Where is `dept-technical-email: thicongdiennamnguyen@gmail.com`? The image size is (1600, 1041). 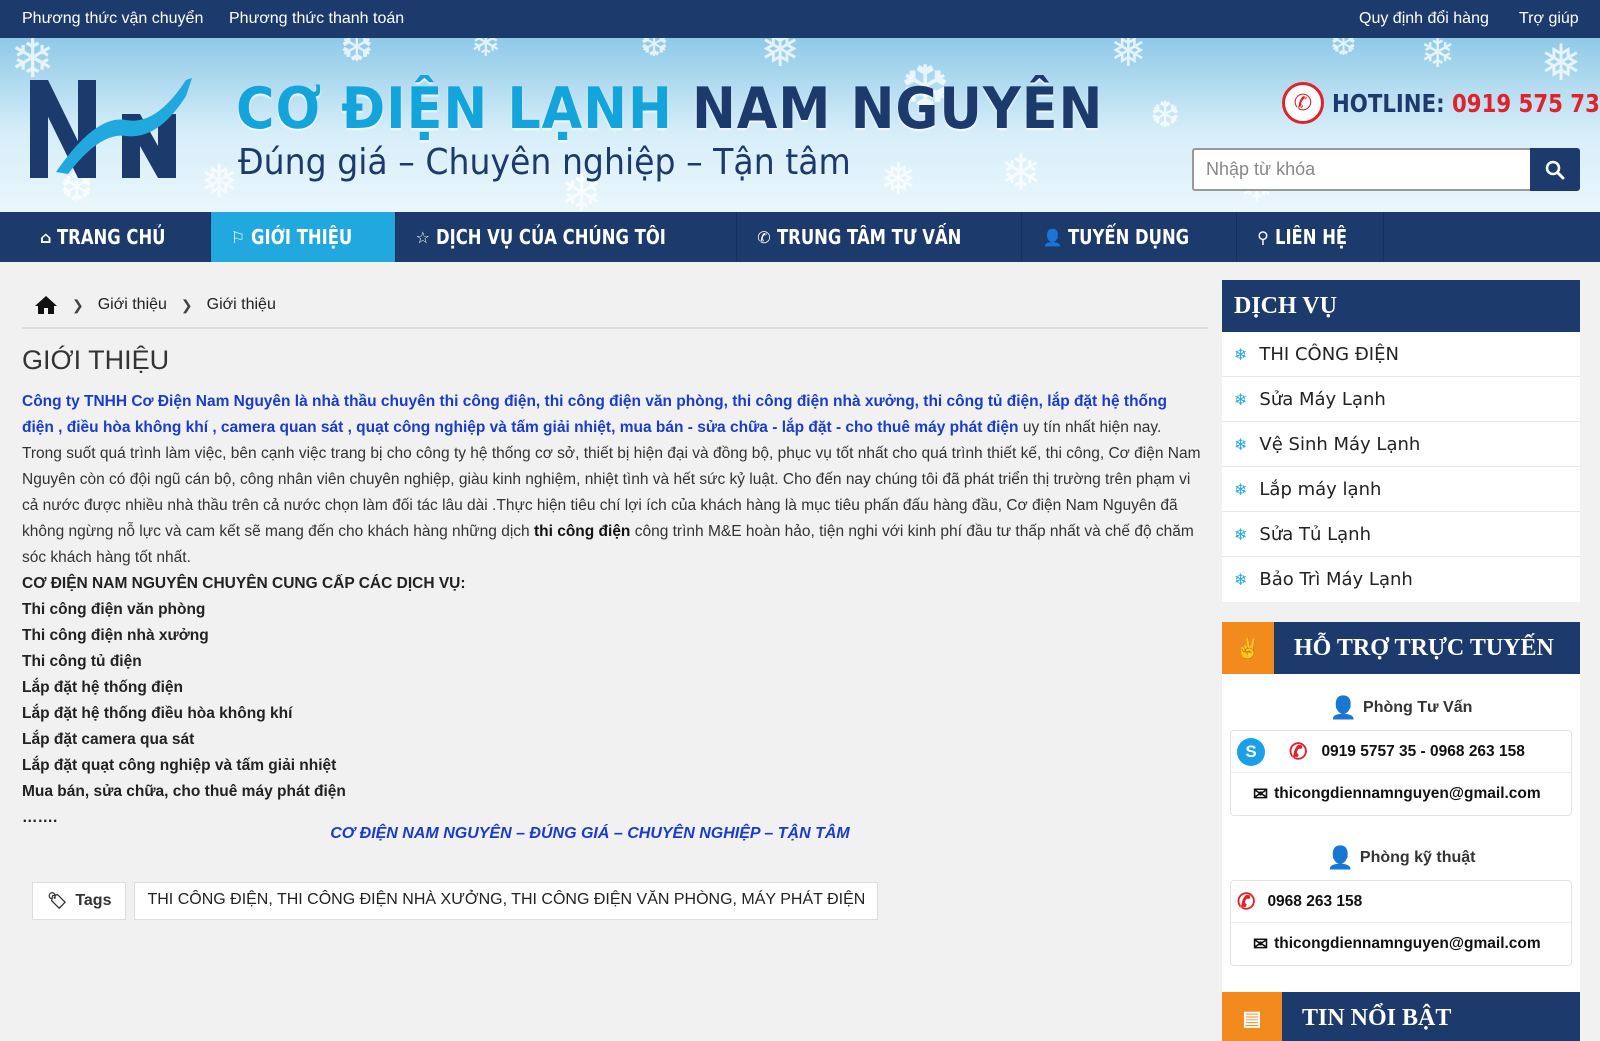 dept-technical-email: thicongdiennamnguyen@gmail.com is located at coordinates (1407, 944).